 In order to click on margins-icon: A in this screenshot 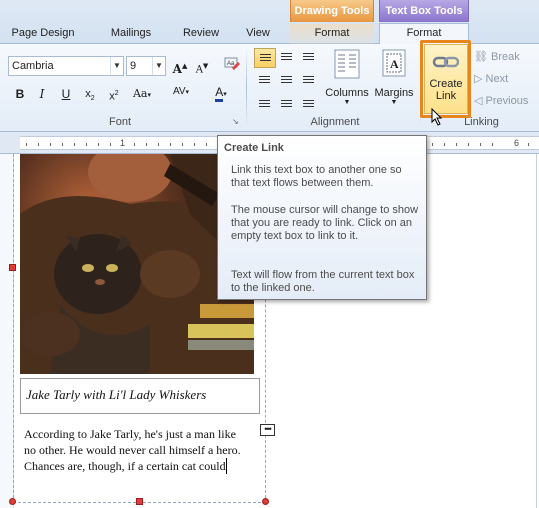, I will do `click(394, 63)`.